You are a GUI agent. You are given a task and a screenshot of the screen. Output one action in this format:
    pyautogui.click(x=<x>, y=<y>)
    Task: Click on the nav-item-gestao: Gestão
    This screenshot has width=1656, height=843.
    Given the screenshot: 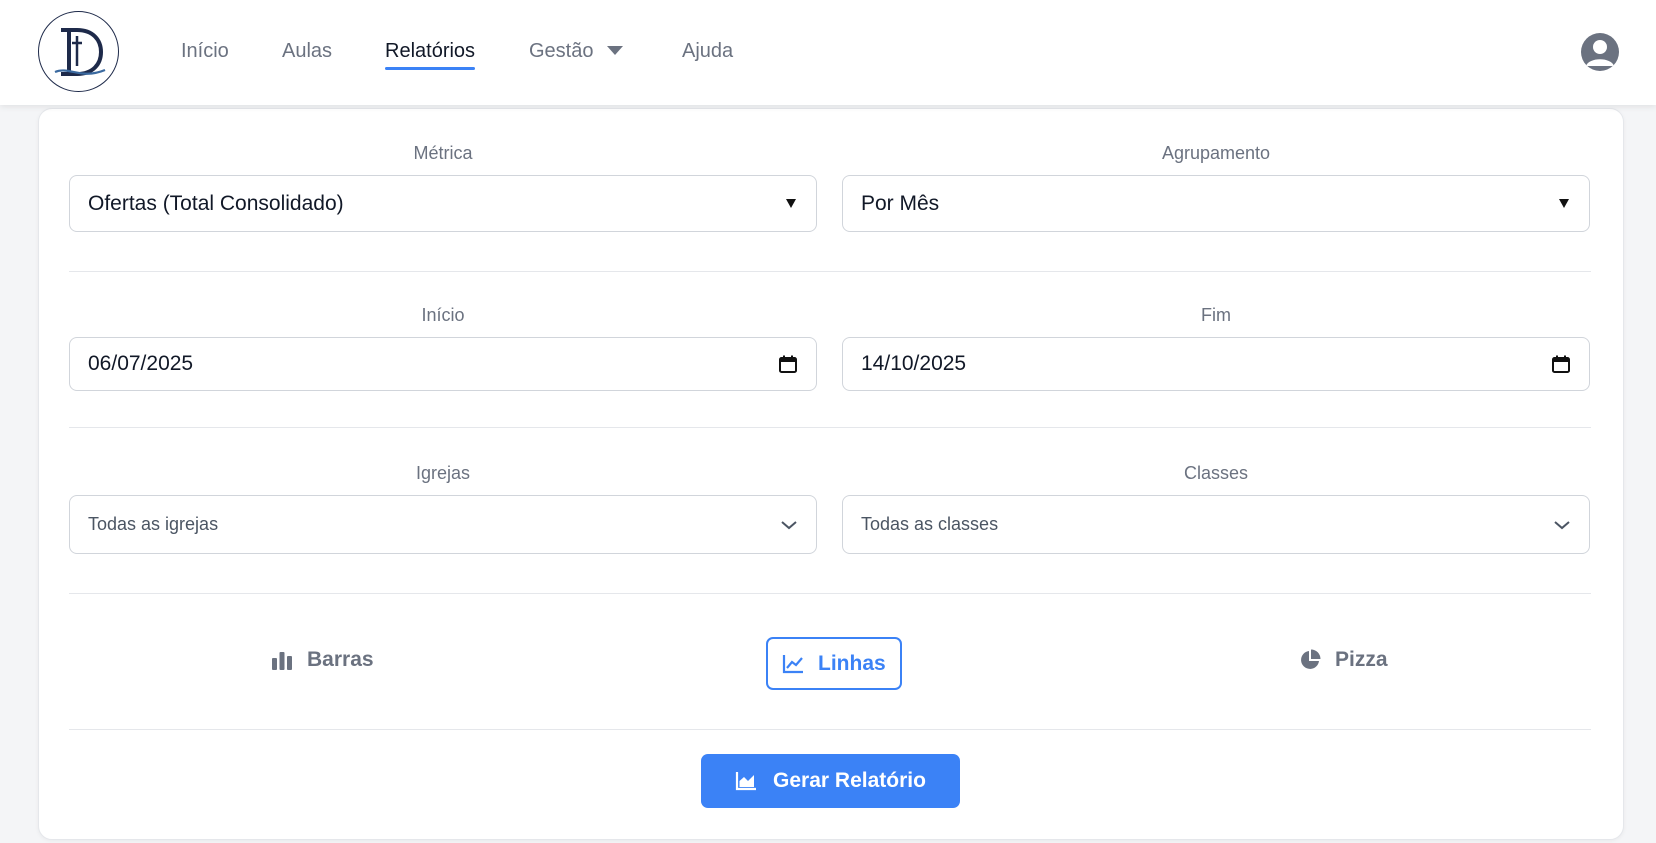 What is the action you would take?
    pyautogui.click(x=576, y=51)
    